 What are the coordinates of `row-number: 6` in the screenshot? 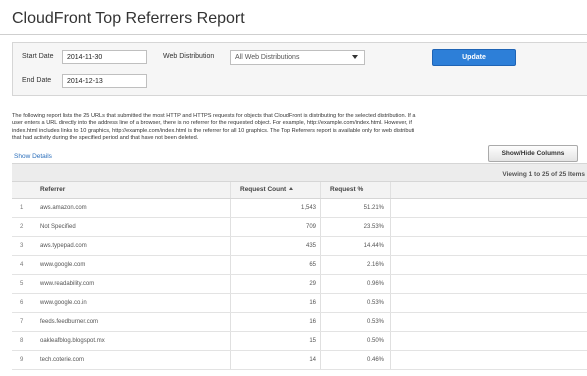 It's located at (22, 303).